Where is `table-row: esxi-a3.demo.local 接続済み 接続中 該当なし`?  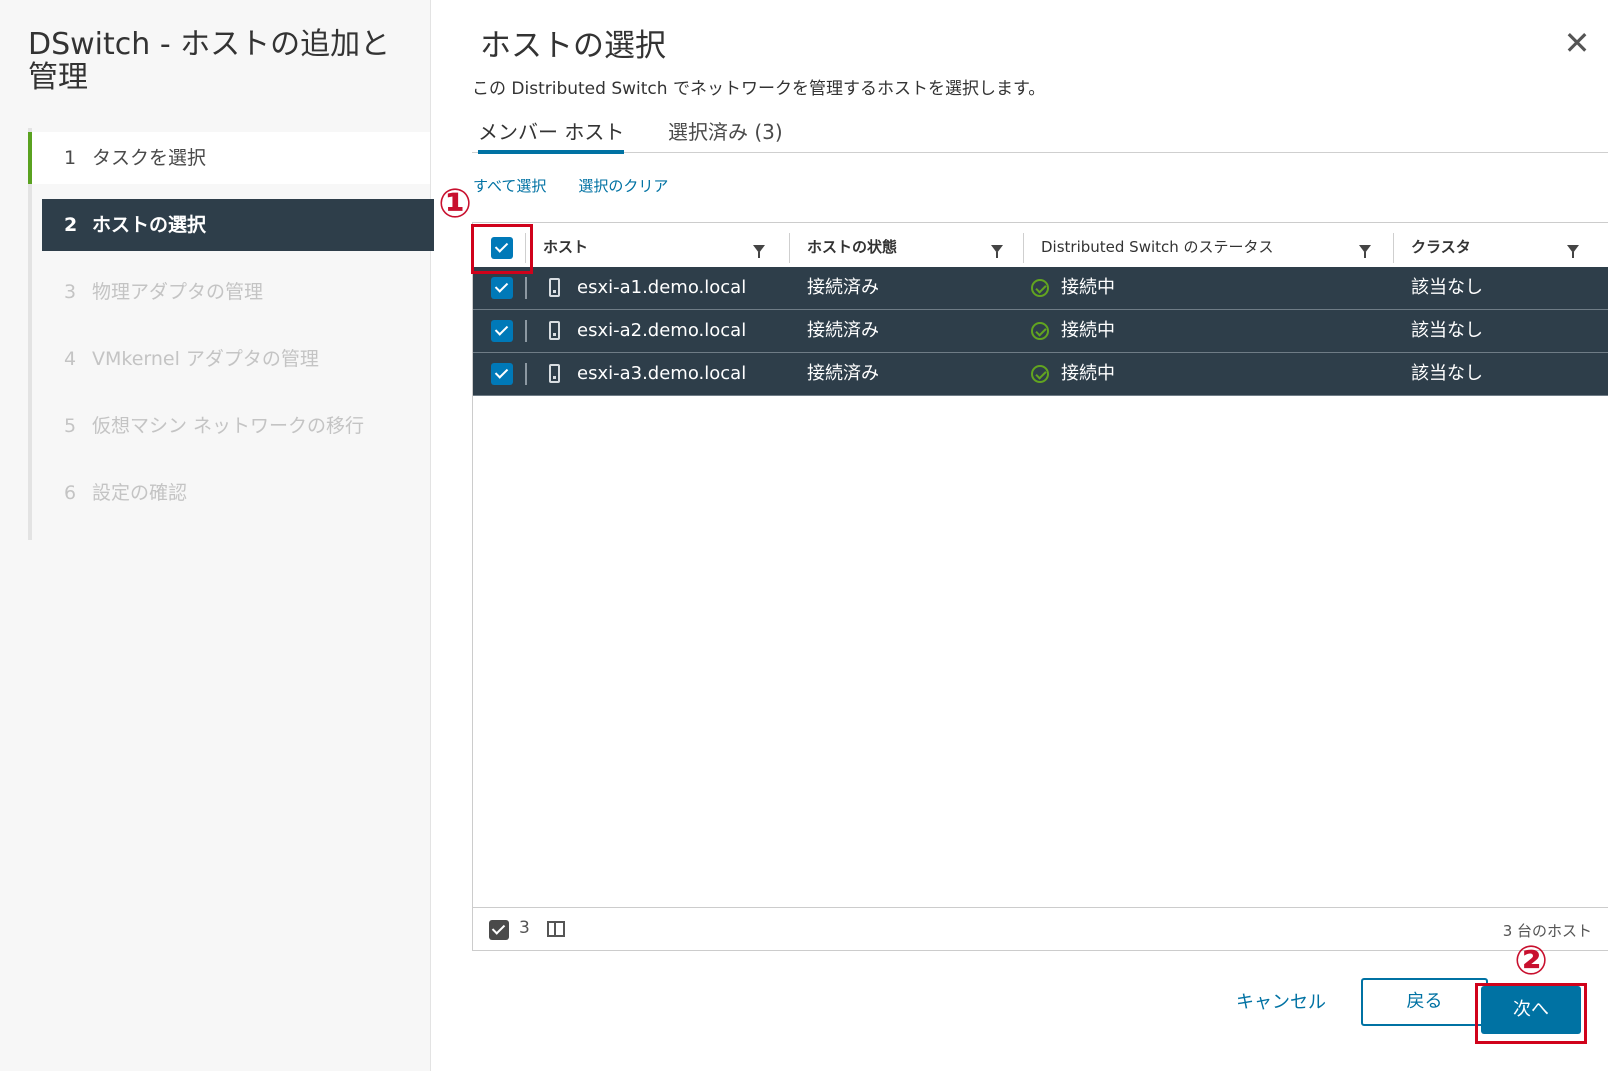 table-row: esxi-a3.demo.local 接続済み 接続中 該当なし is located at coordinates (1040, 374).